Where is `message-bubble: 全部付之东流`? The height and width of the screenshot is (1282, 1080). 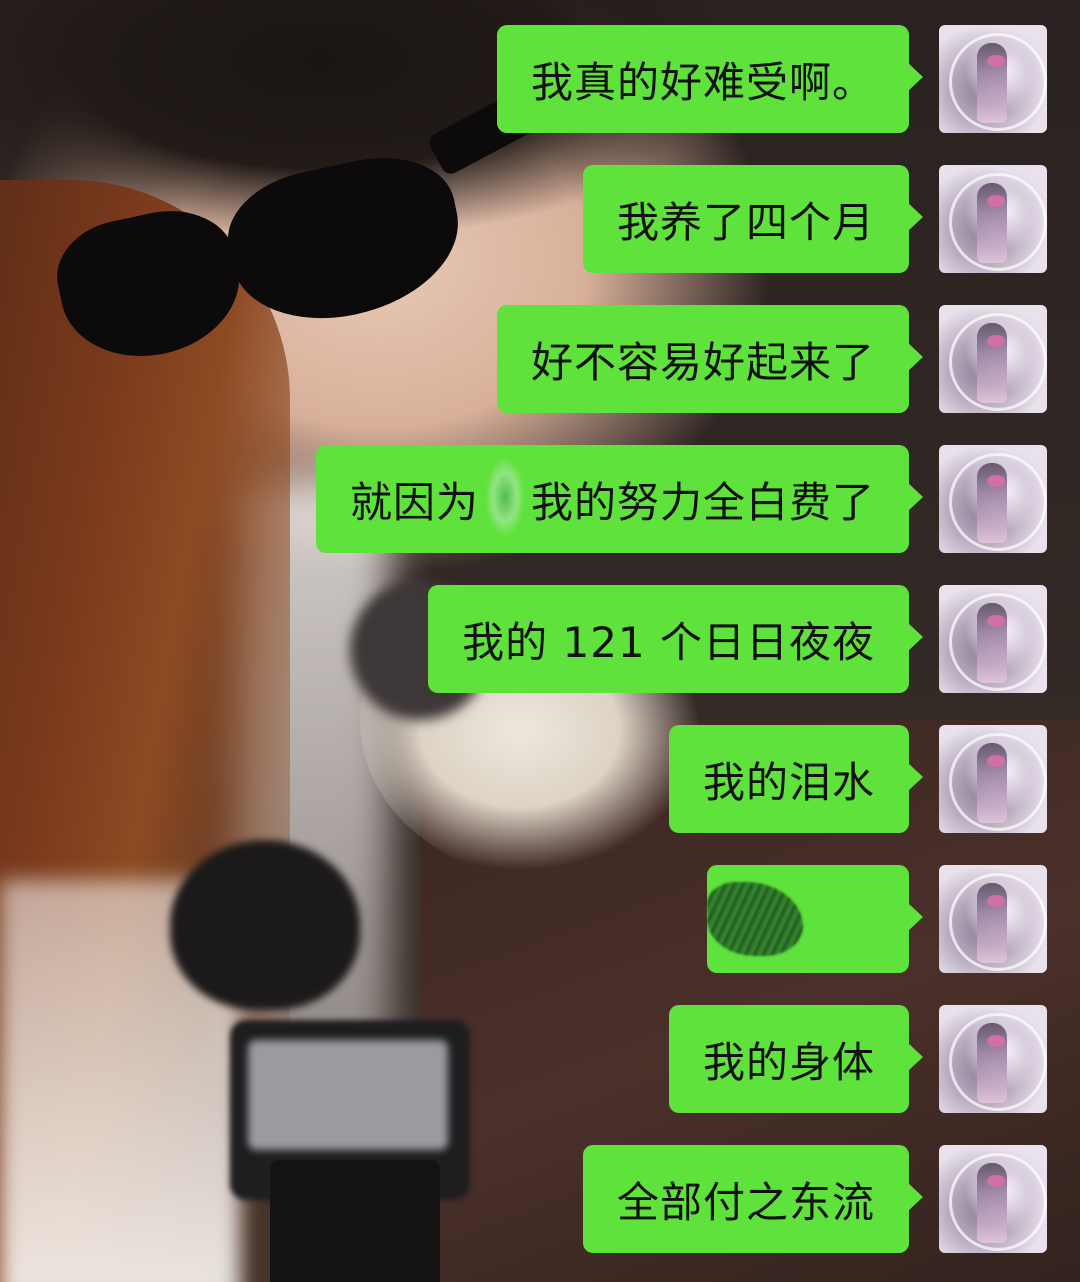
message-bubble: 全部付之东流 is located at coordinates (753, 1199).